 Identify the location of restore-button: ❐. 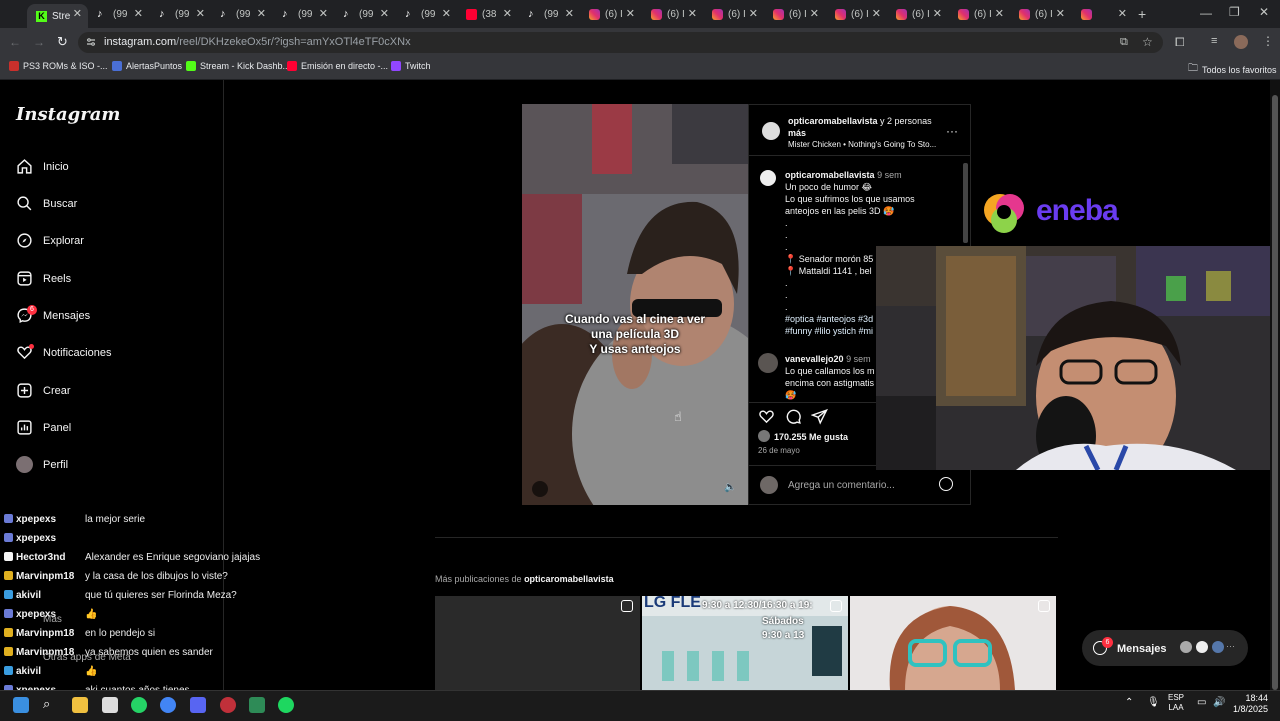
(1234, 12).